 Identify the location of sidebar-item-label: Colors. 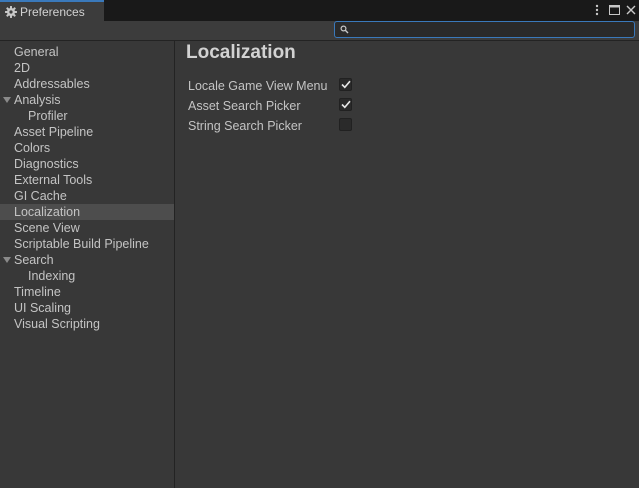
(32, 148).